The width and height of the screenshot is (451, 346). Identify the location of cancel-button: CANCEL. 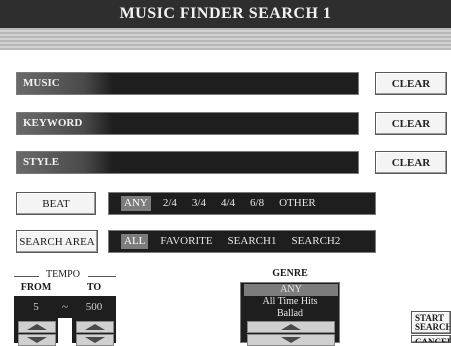
(431, 339).